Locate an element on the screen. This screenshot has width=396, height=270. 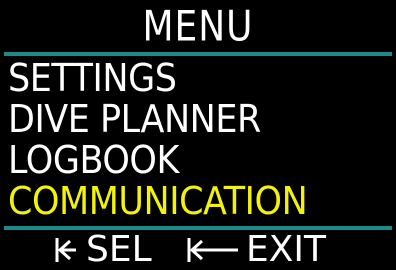
select-label: SEL is located at coordinates (119, 249).